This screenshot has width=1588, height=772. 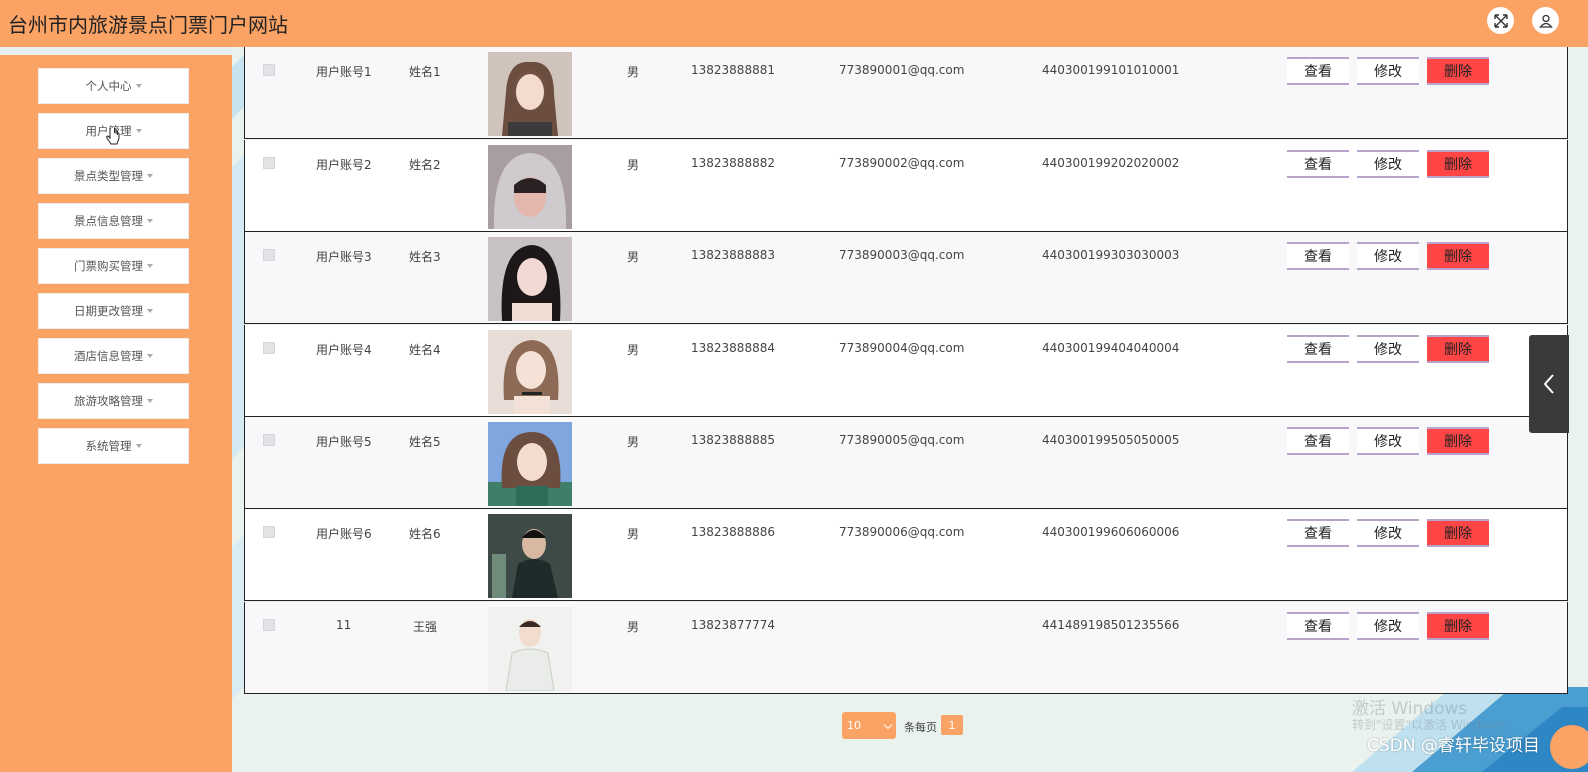 What do you see at coordinates (113, 311) in the screenshot?
I see `sidebar-item-date-change-management: 日期更改管理` at bounding box center [113, 311].